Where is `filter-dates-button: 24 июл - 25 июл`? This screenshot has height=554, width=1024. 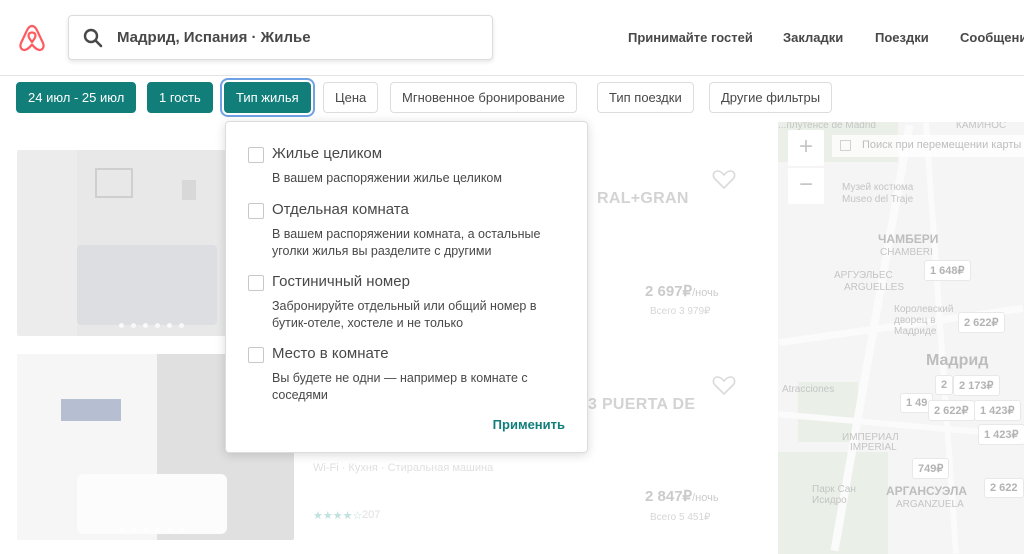 filter-dates-button: 24 июл - 25 июл is located at coordinates (76, 97).